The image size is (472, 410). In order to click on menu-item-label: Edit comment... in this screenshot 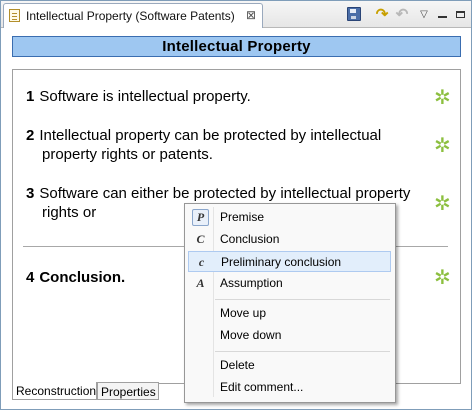, I will do `click(262, 387)`.